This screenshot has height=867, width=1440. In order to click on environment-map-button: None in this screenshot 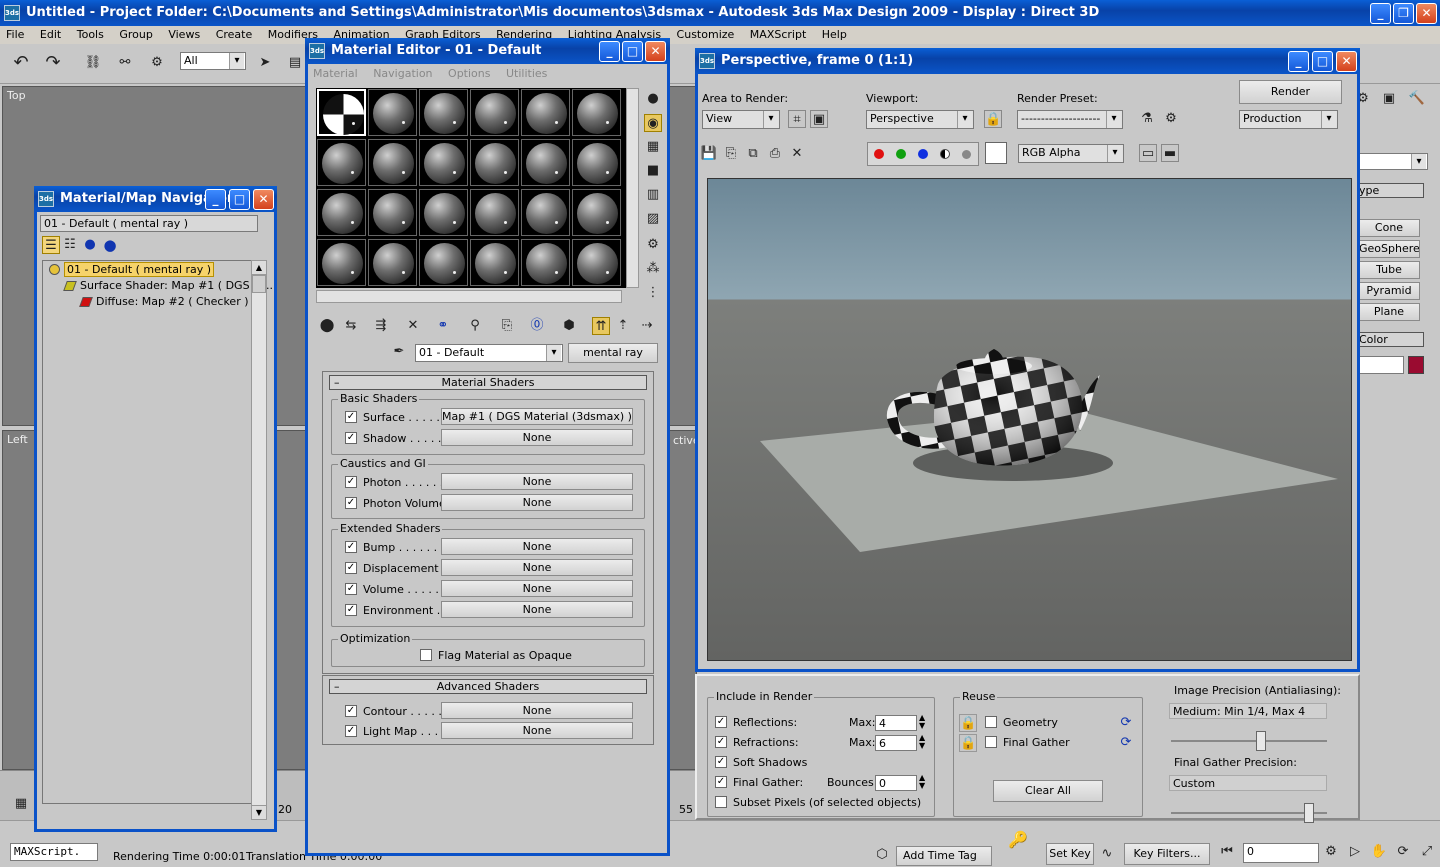, I will do `click(537, 609)`.